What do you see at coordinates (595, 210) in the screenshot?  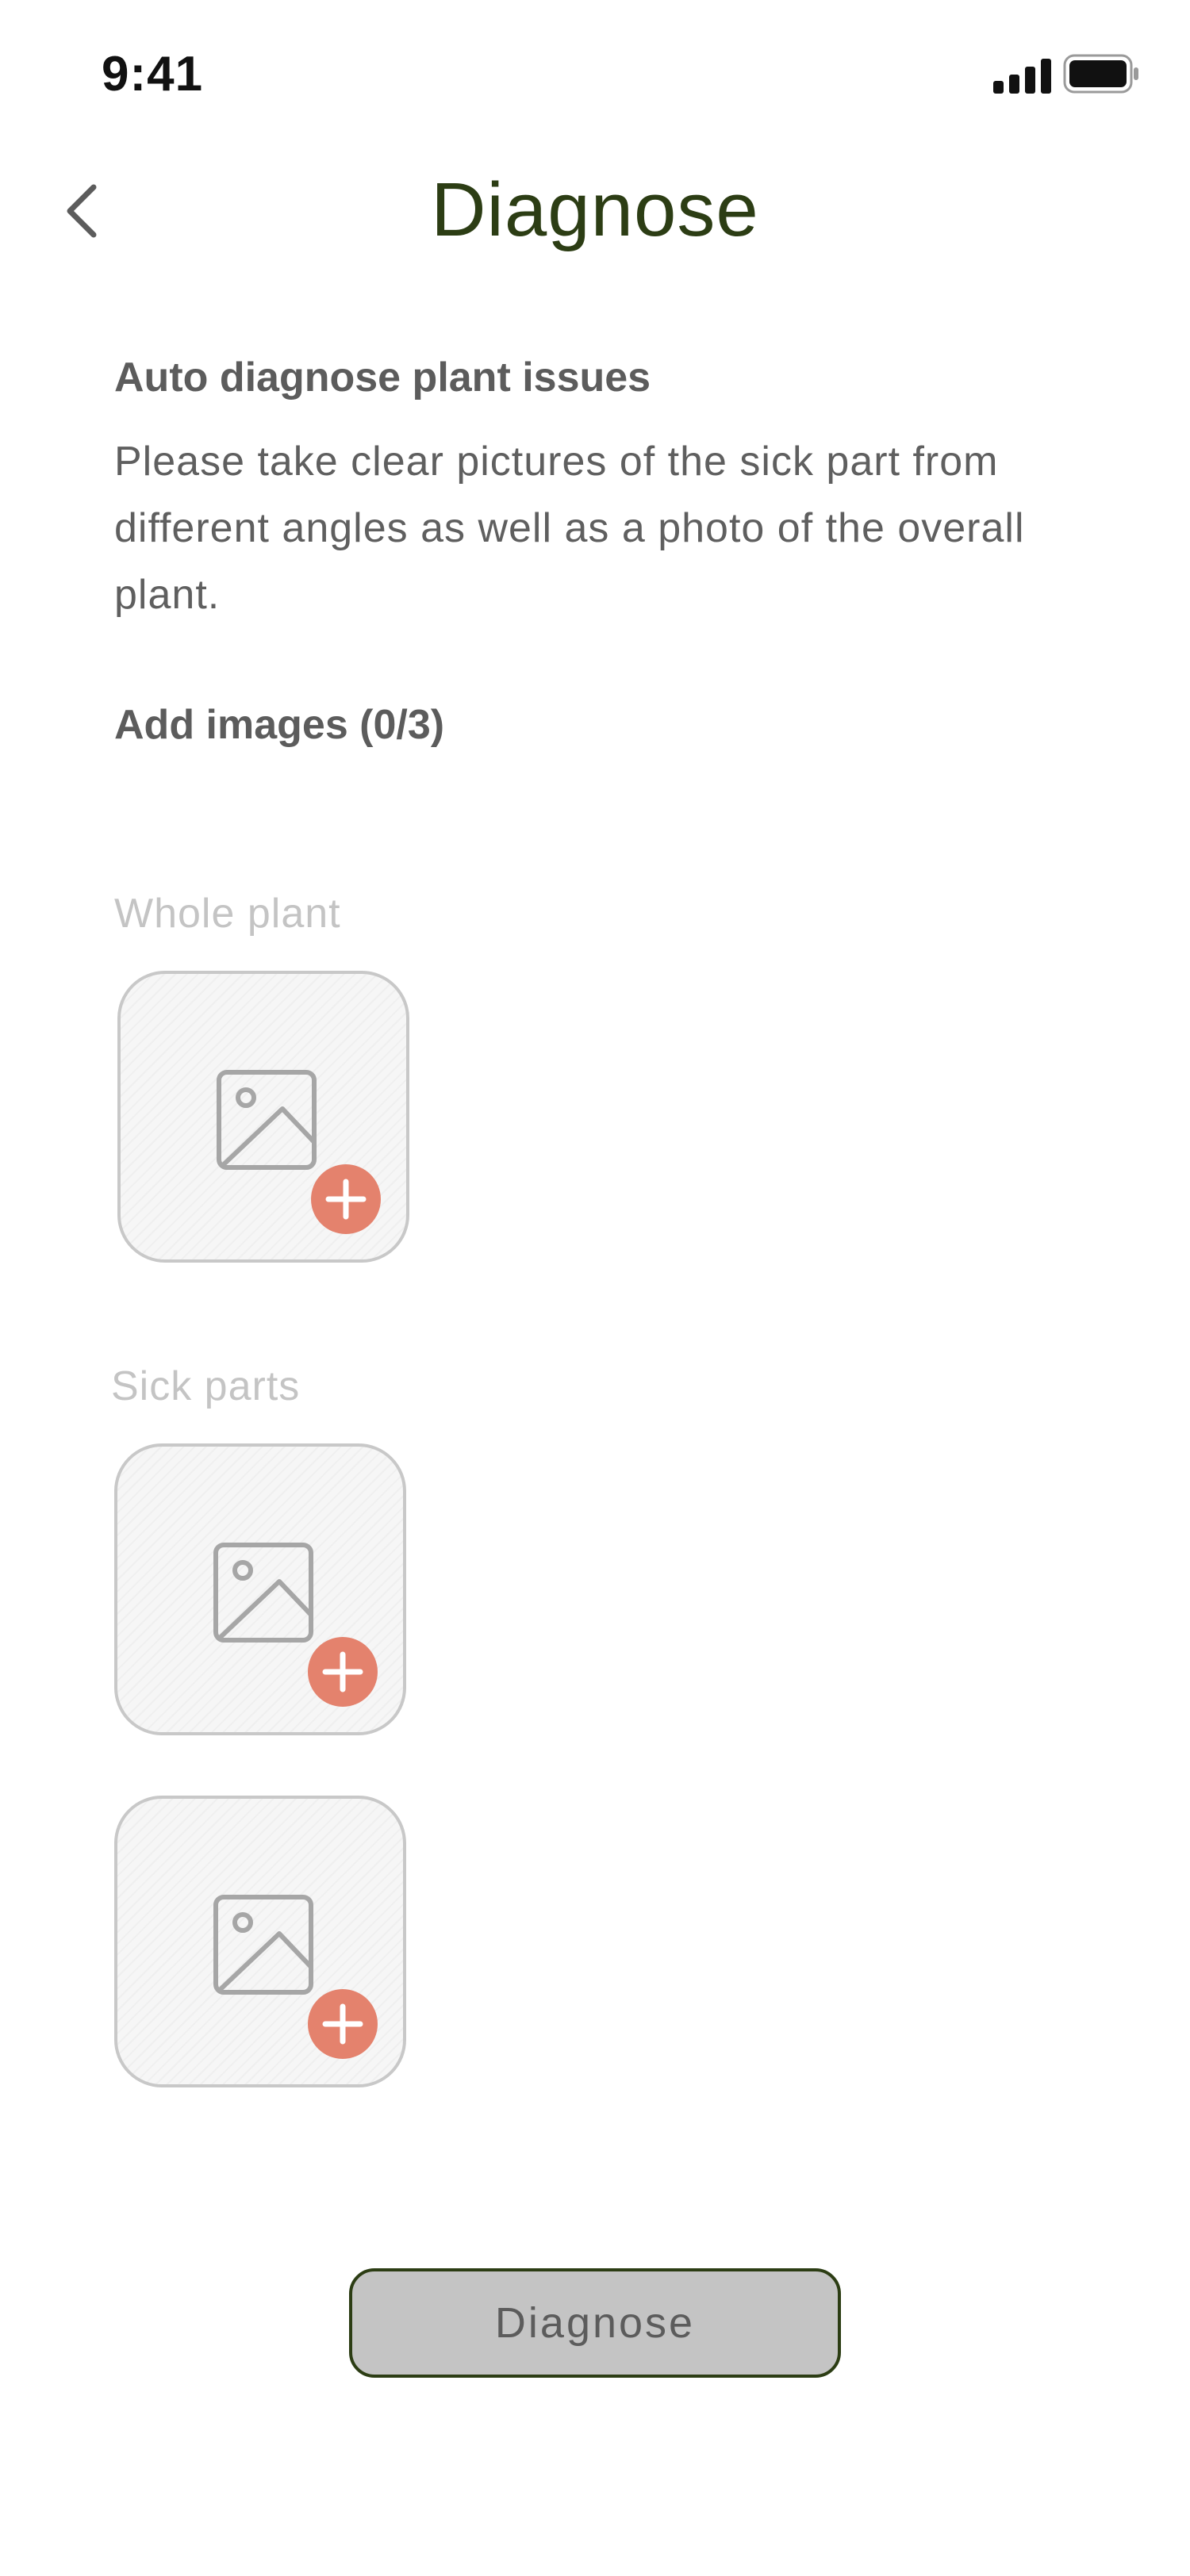 I see `page-title: Diagnose` at bounding box center [595, 210].